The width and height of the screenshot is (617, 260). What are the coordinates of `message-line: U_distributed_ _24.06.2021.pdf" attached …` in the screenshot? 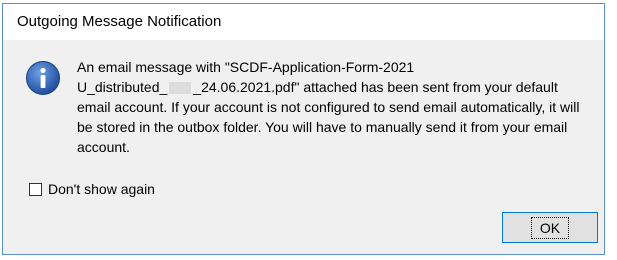 It's located at (337, 87).